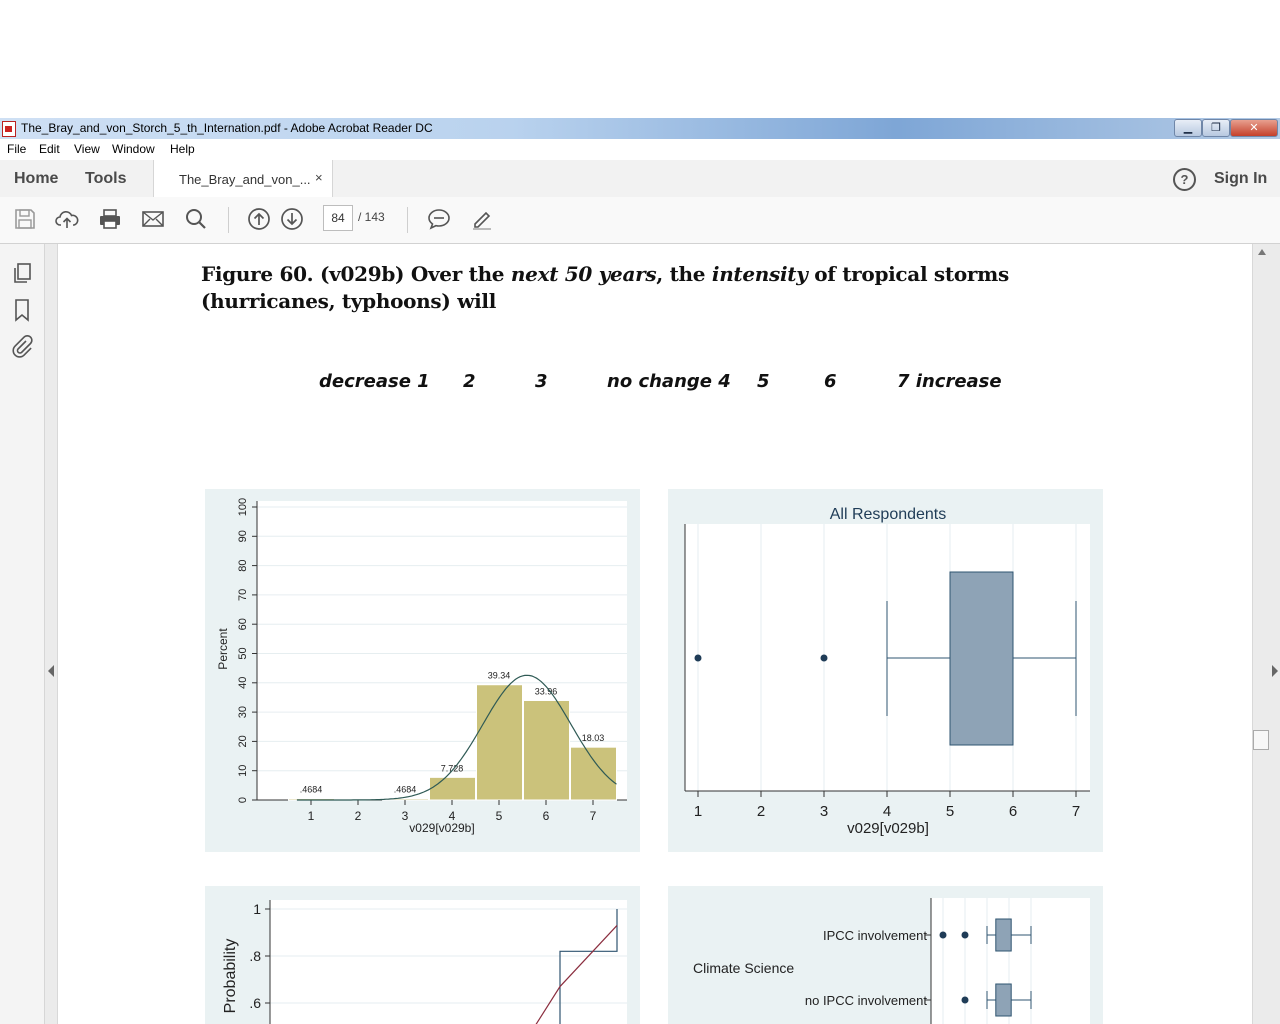 The image size is (1280, 1024). Describe the element at coordinates (243, 683) in the screenshot. I see `y-tick-label: 40` at that location.